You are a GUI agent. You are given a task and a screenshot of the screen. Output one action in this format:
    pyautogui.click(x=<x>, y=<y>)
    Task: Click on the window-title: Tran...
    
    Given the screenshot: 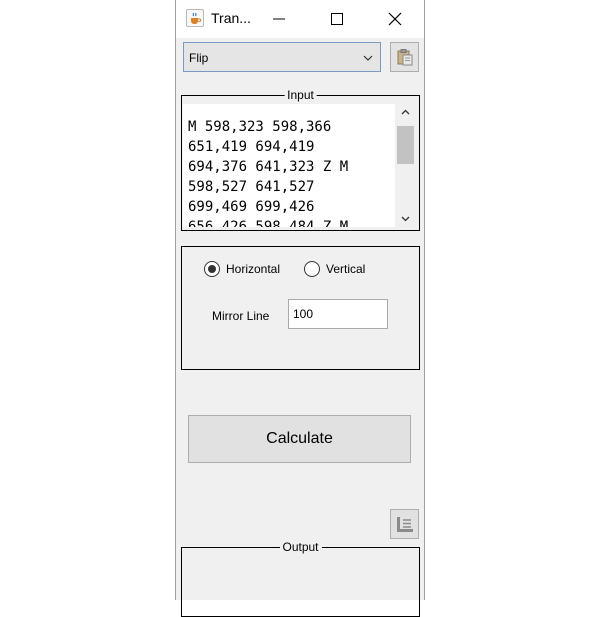 What is the action you would take?
    pyautogui.click(x=231, y=18)
    